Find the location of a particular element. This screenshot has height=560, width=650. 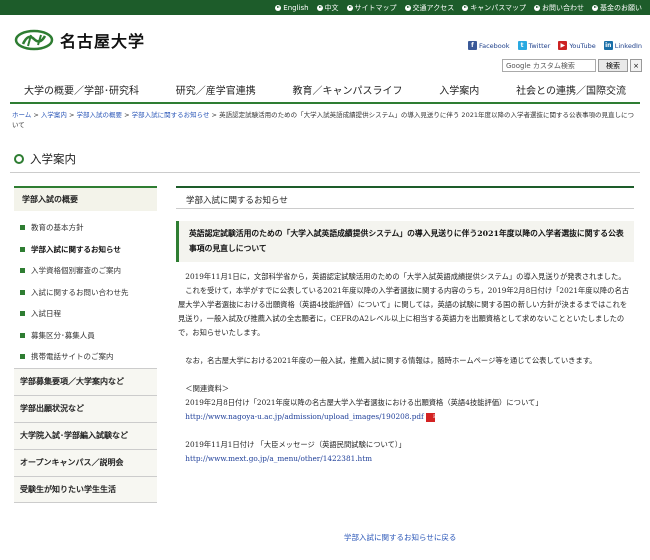

nav-item: 社会との連携／国際交流 is located at coordinates (571, 89).